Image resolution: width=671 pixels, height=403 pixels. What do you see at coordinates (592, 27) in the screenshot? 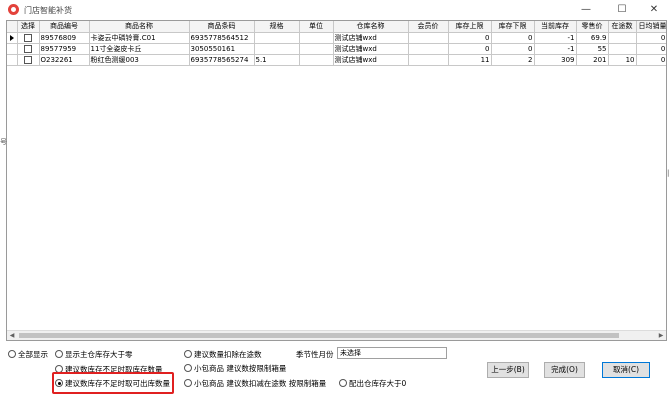
I see `column-header: 零售价` at bounding box center [592, 27].